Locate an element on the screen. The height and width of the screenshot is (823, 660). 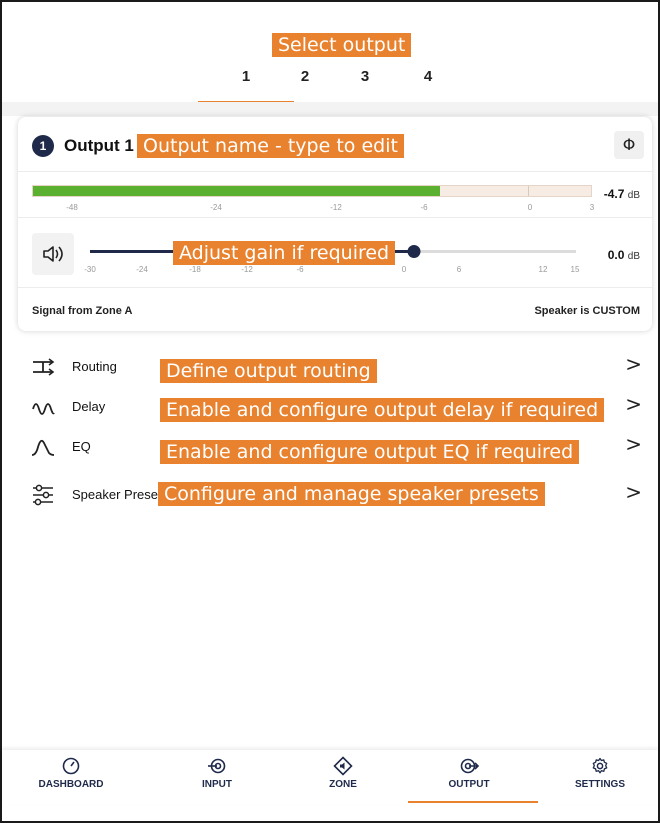
meter-tick-label: -12 is located at coordinates (336, 207).